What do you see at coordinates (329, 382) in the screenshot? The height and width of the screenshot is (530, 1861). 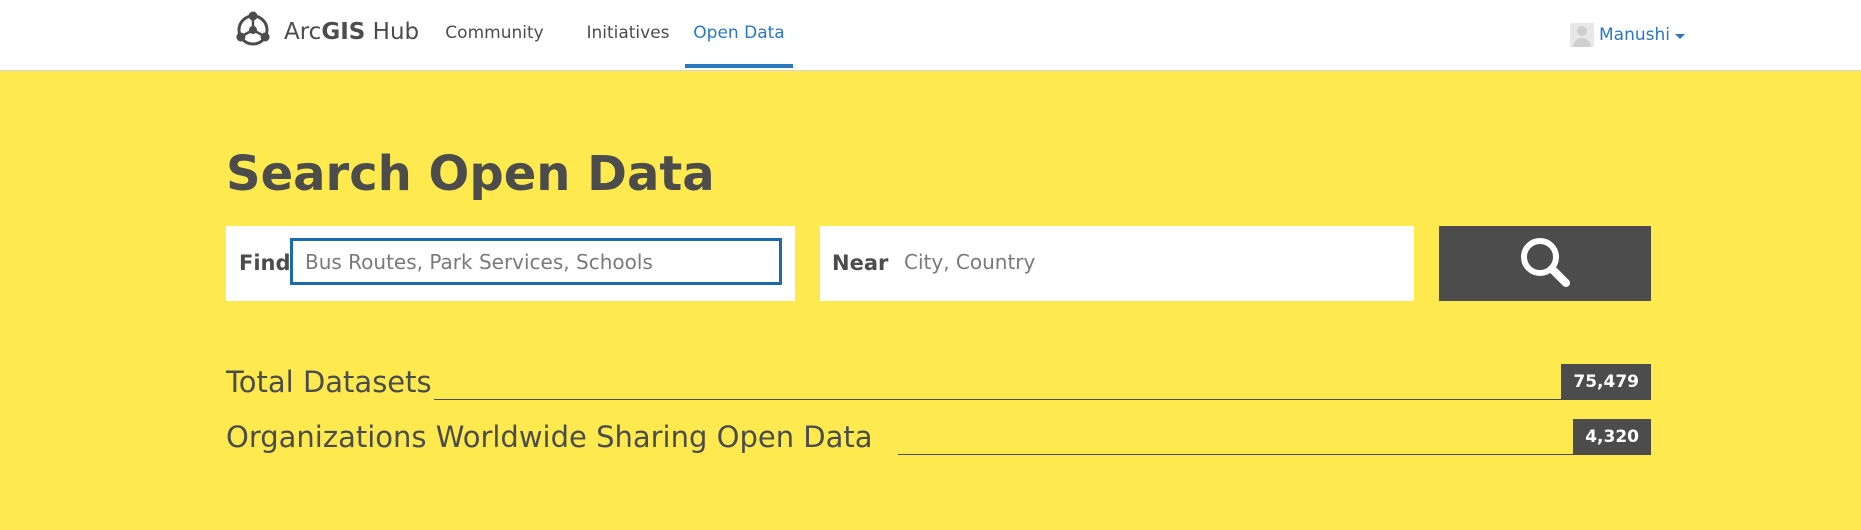 I see `stat-label: Total Datasets` at bounding box center [329, 382].